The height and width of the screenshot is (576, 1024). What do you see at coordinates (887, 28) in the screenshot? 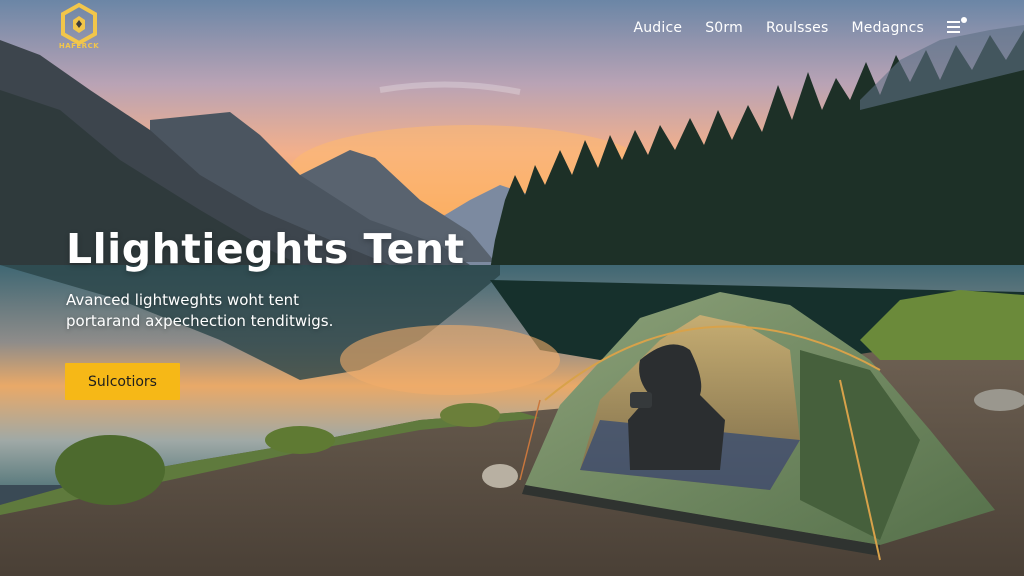
I see `nav-link-medagncs: Medagncs` at bounding box center [887, 28].